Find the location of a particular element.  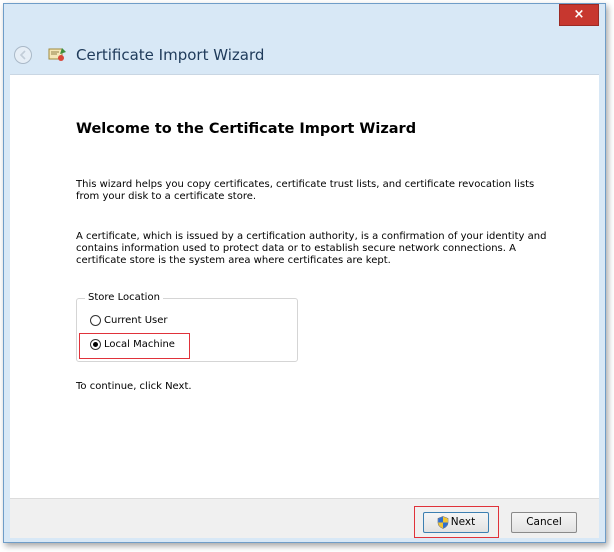

page-title: Welcome to the Certificate Import Wizard is located at coordinates (246, 129).